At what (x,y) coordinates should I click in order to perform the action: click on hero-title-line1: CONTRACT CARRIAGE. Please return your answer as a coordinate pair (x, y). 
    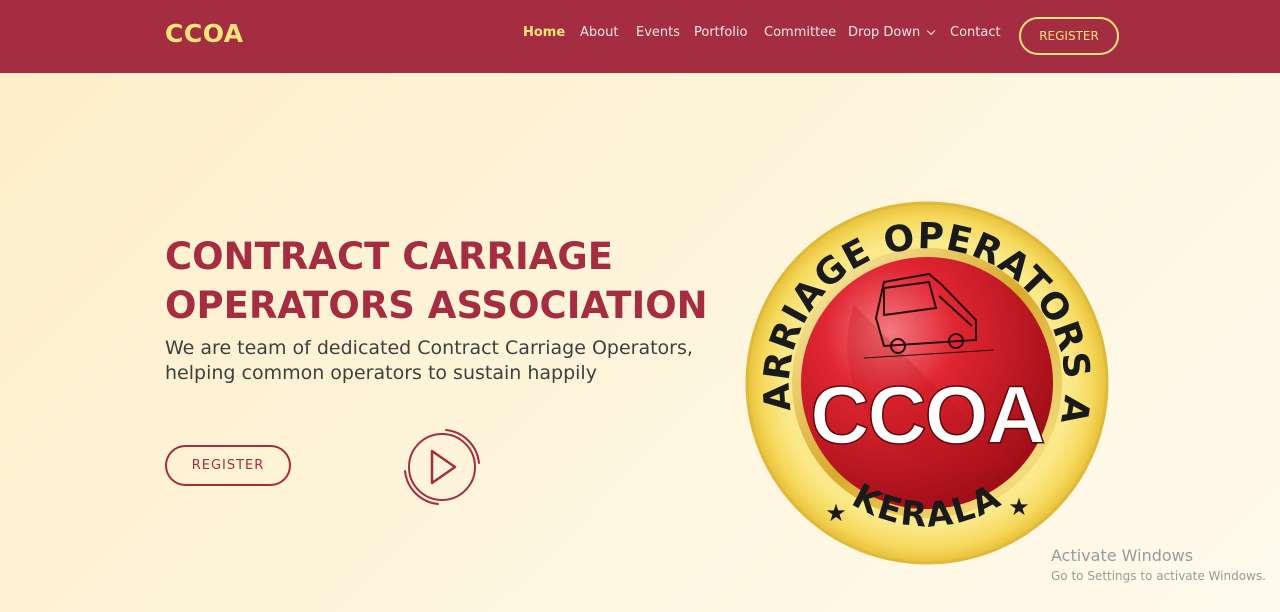
    Looking at the image, I should click on (389, 256).